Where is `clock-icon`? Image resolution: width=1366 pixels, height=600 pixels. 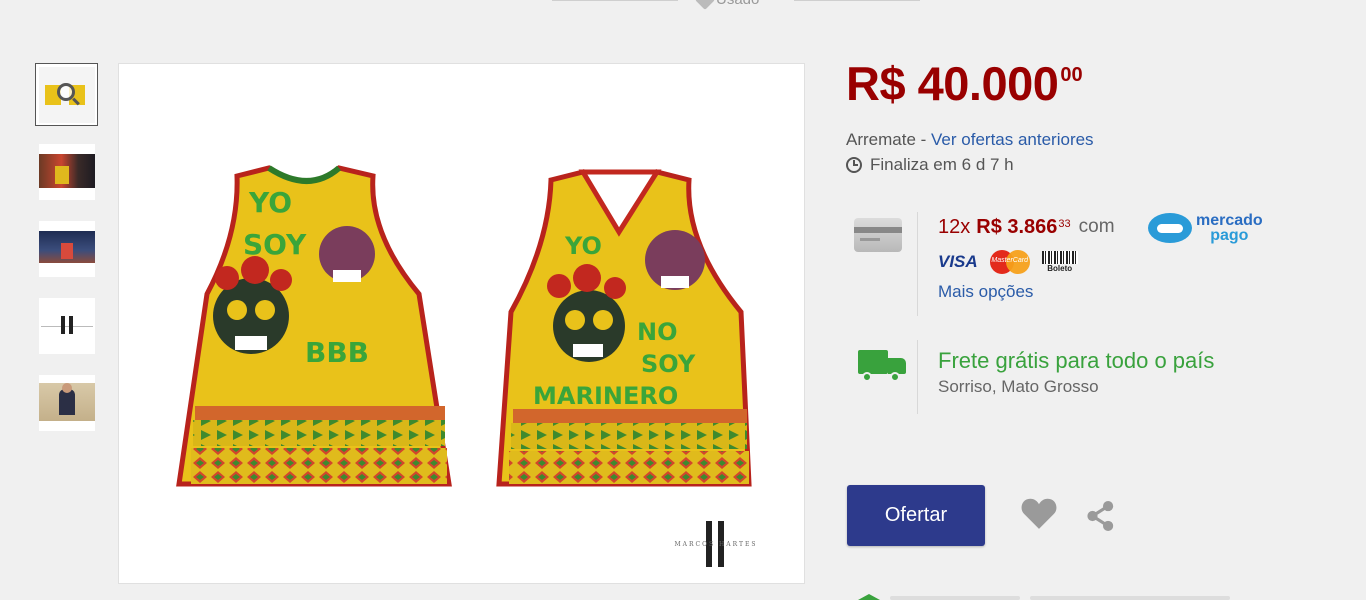 clock-icon is located at coordinates (854, 165).